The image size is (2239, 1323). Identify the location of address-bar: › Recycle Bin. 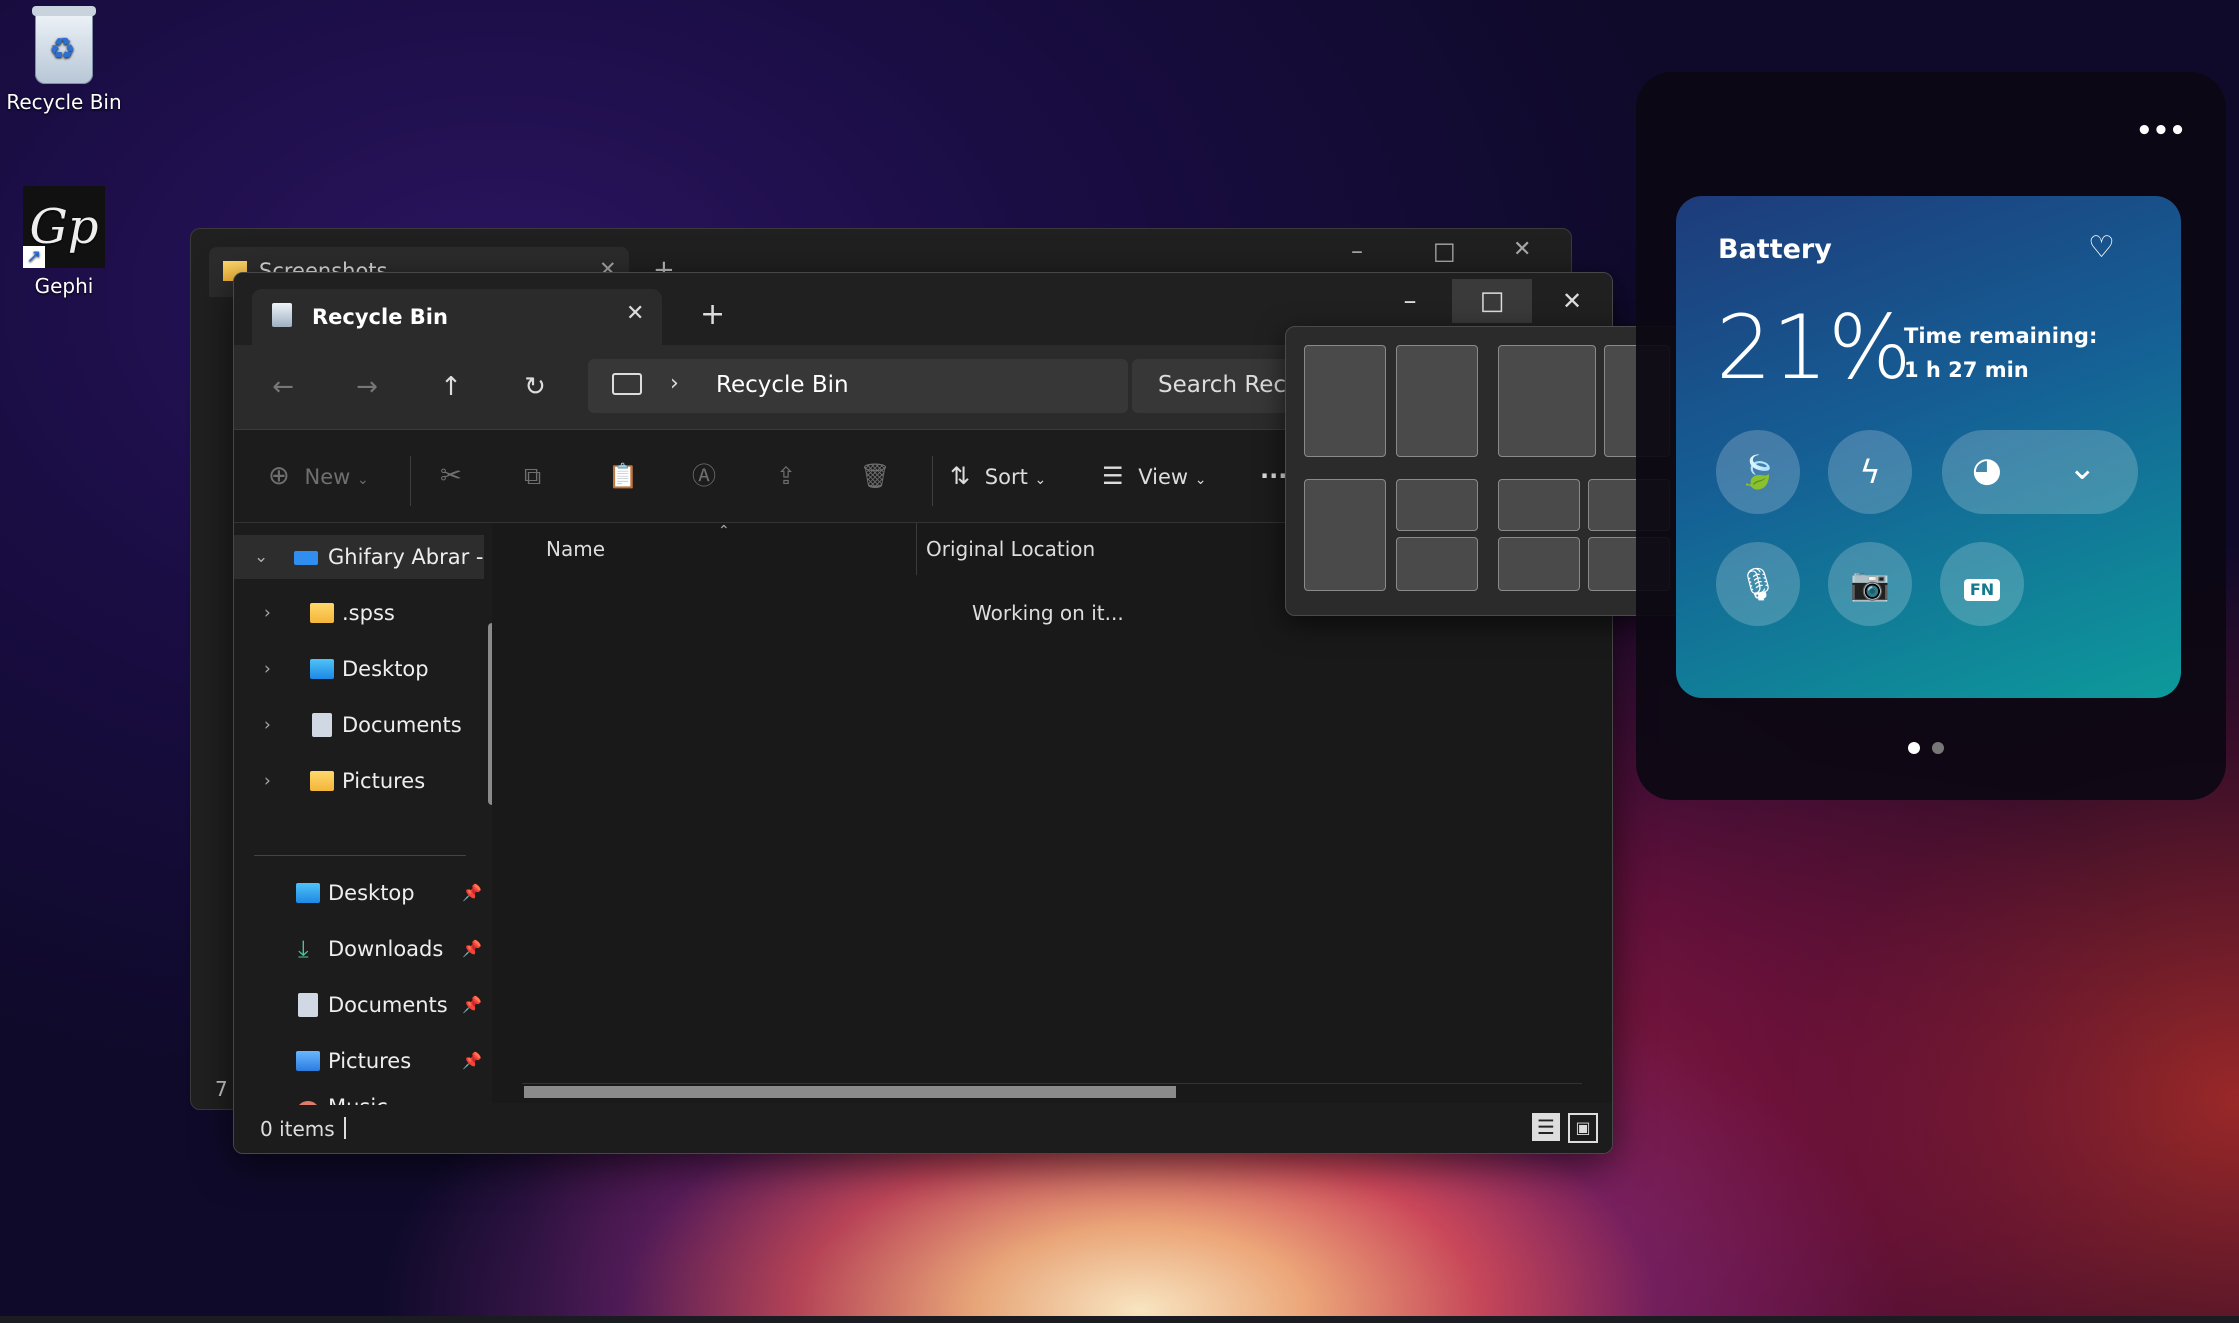
(858, 386).